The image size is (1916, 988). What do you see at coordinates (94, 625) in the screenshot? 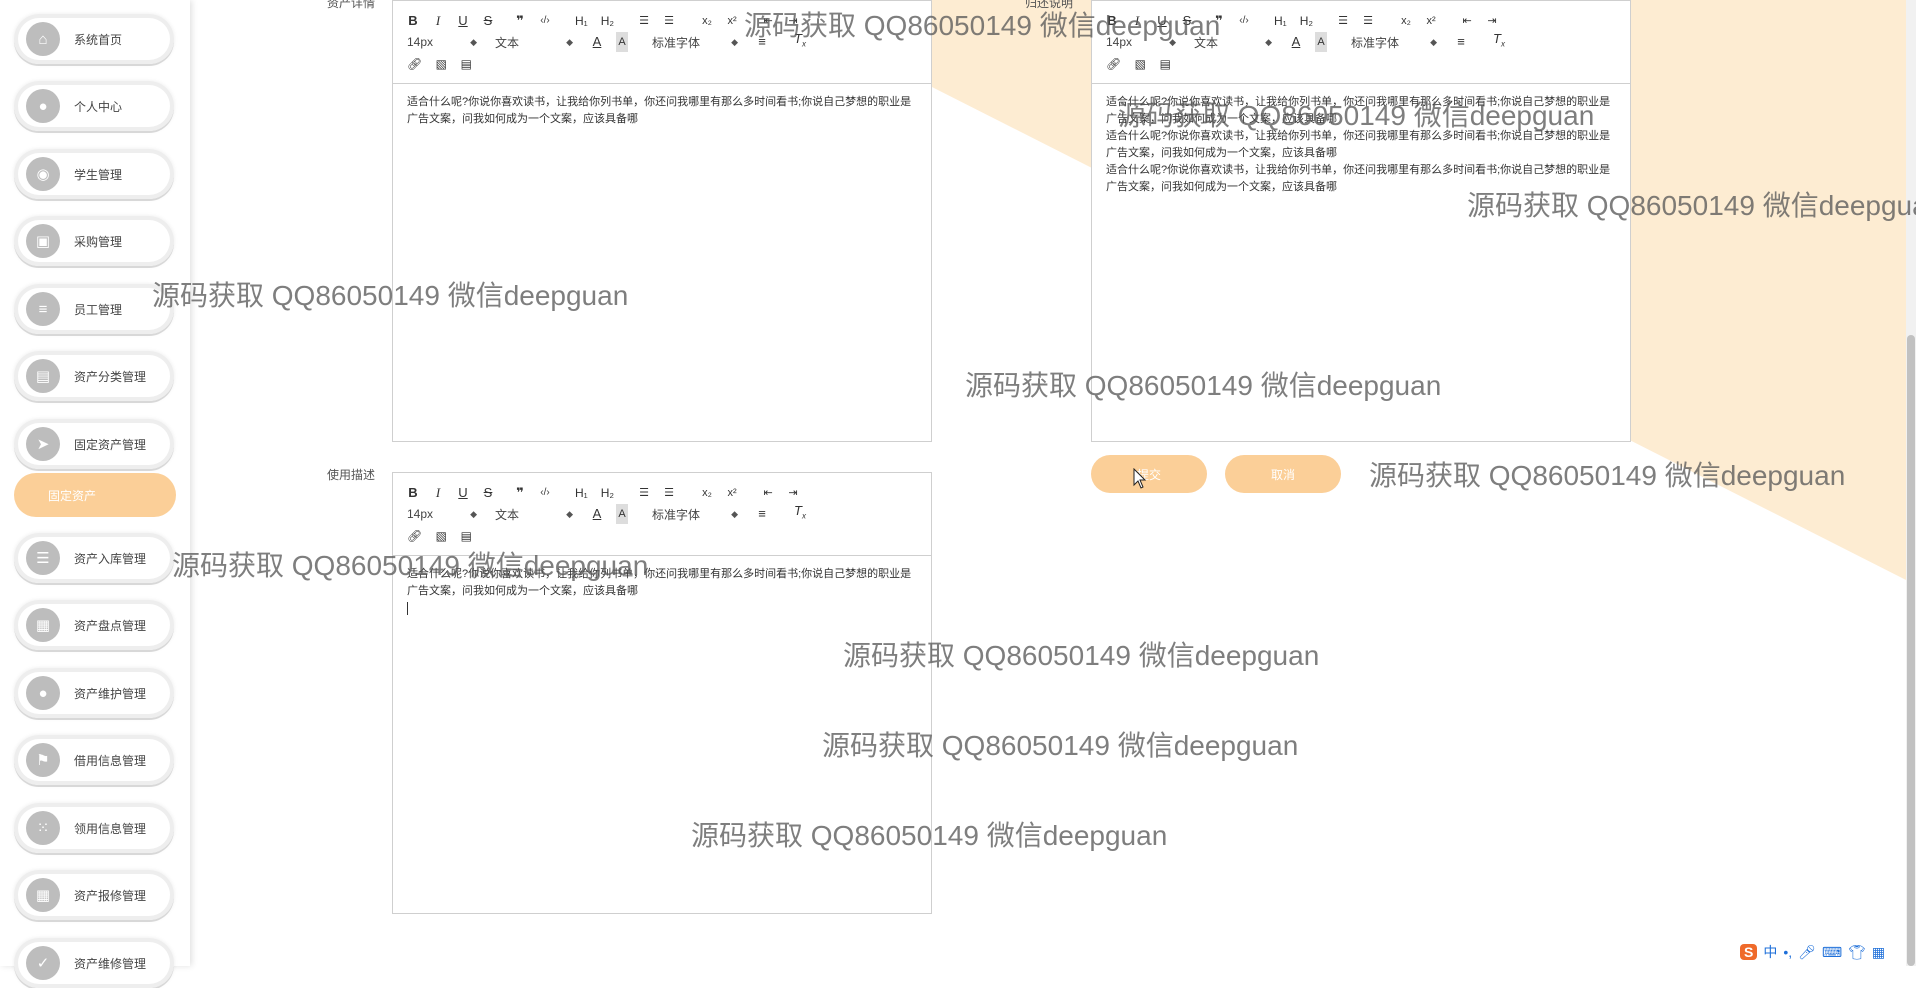
I see `sidebar-item-asset-inventory: ▦ 资产盘点管理` at bounding box center [94, 625].